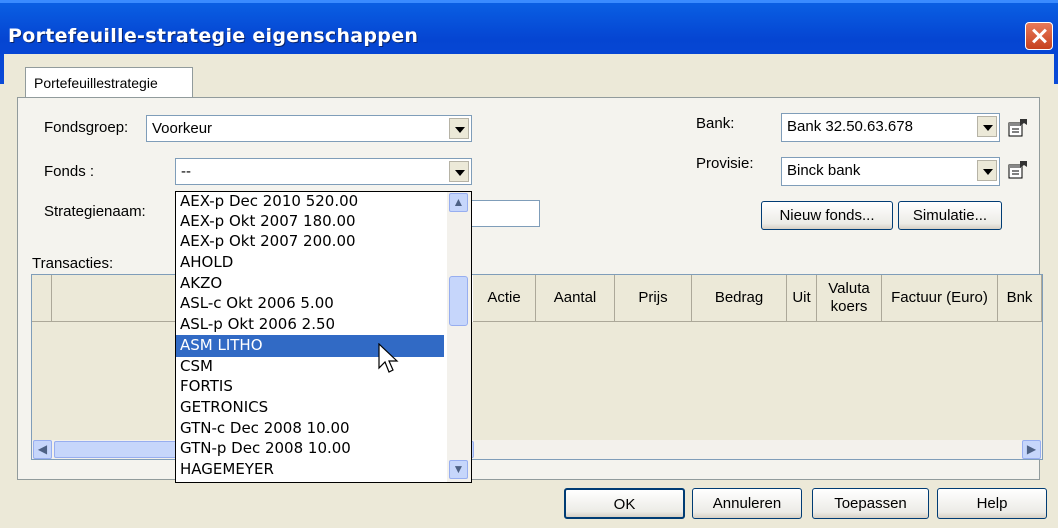  What do you see at coordinates (73, 263) in the screenshot?
I see `transacties-label: Transacties:` at bounding box center [73, 263].